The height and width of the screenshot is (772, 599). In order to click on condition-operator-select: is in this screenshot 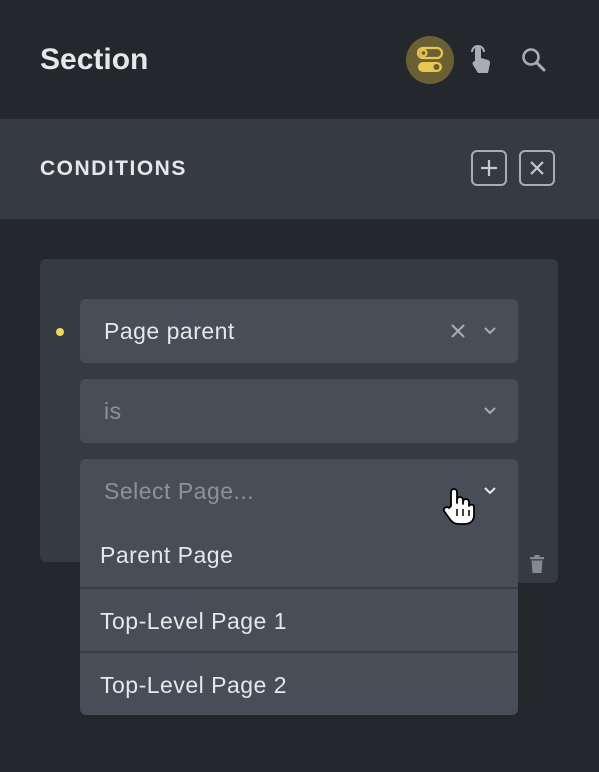, I will do `click(299, 411)`.